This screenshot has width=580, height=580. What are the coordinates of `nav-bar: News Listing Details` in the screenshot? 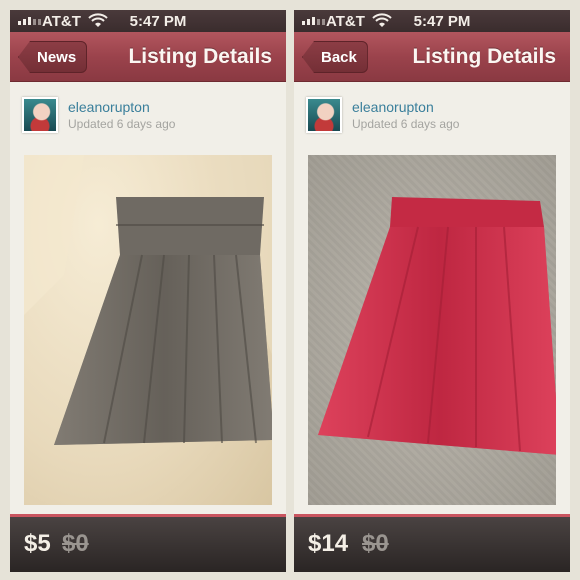 It's located at (148, 57).